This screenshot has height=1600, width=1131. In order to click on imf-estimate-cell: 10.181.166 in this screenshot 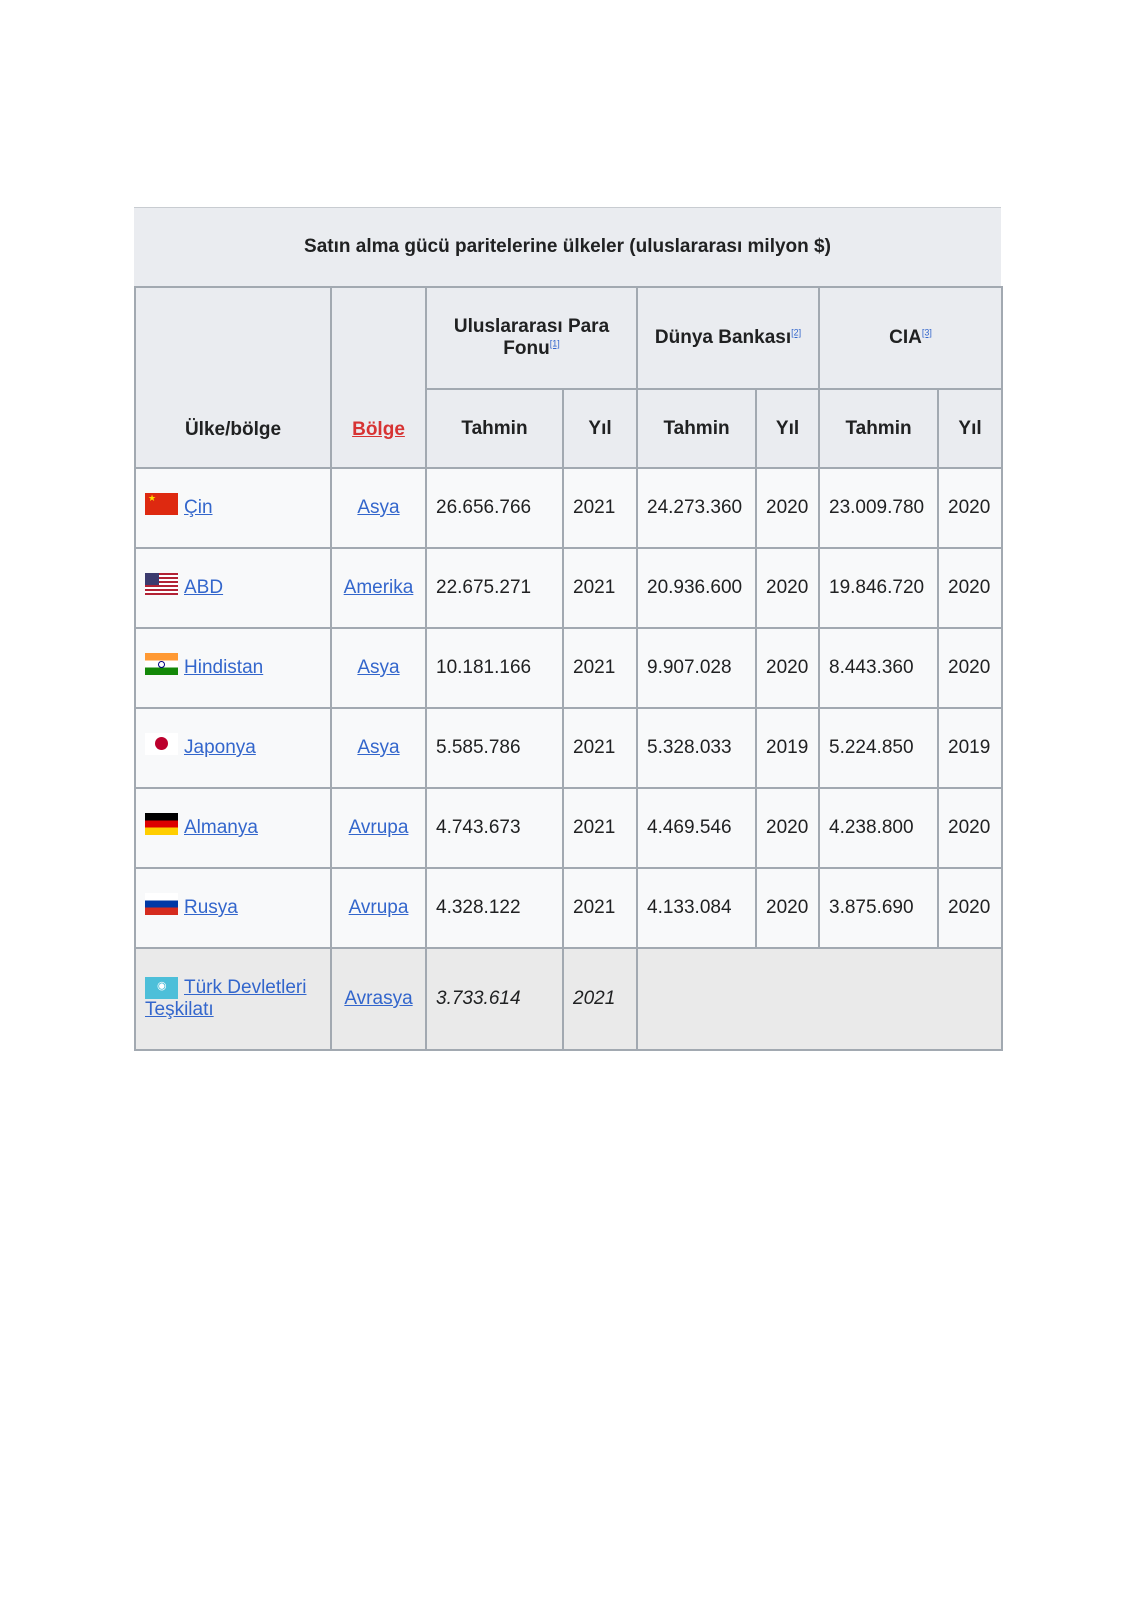, I will do `click(494, 668)`.